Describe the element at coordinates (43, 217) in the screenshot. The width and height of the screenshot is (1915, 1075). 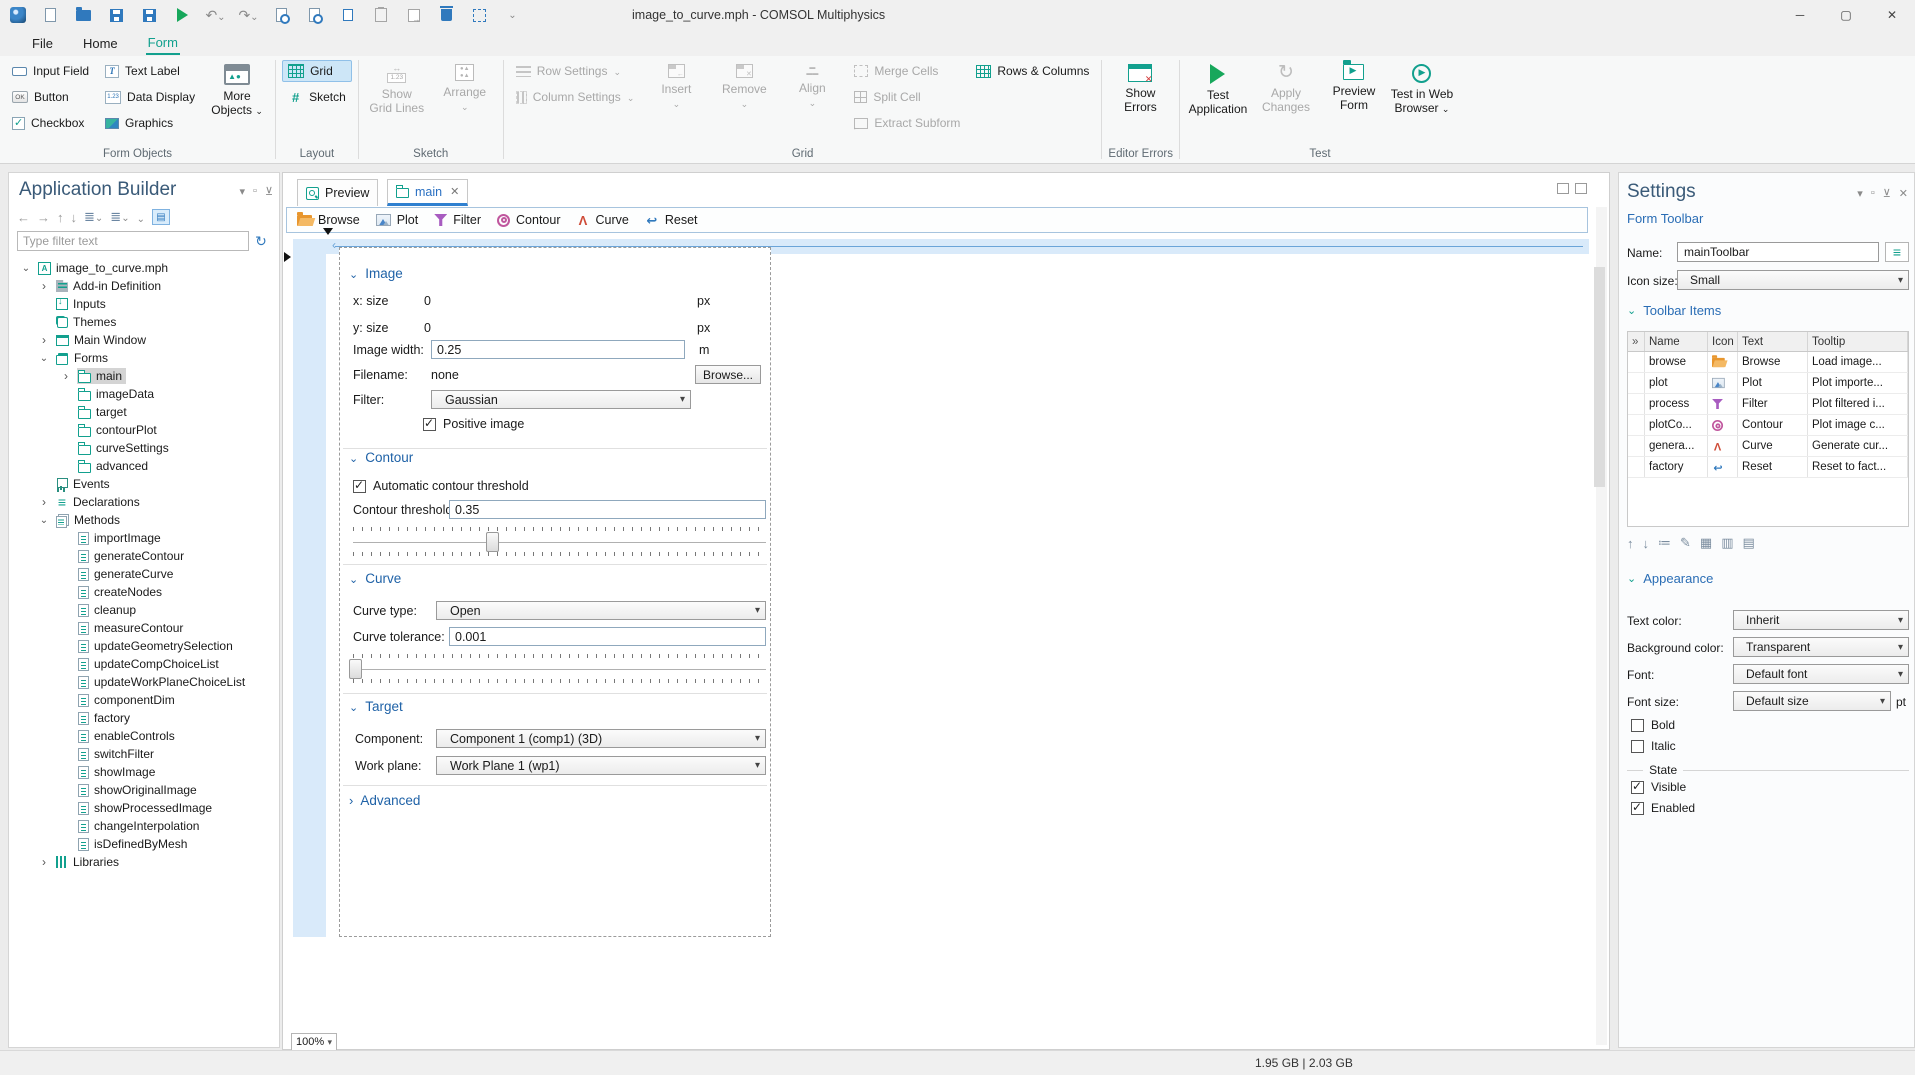
I see `forward-button: →` at that location.